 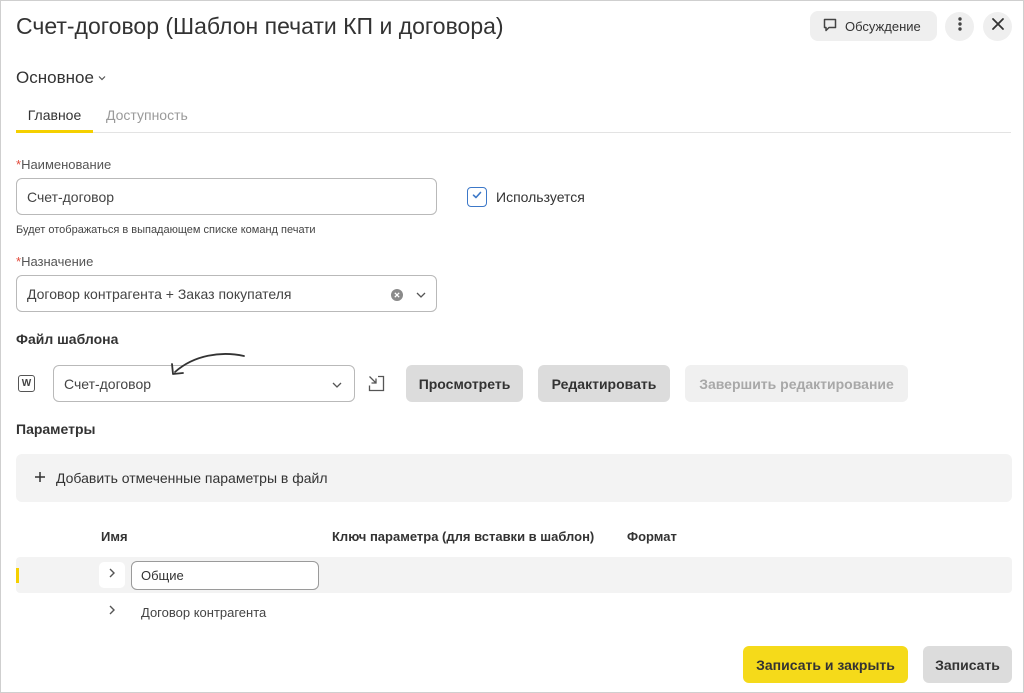 I want to click on name-label-text: Наименование, so click(x=66, y=164).